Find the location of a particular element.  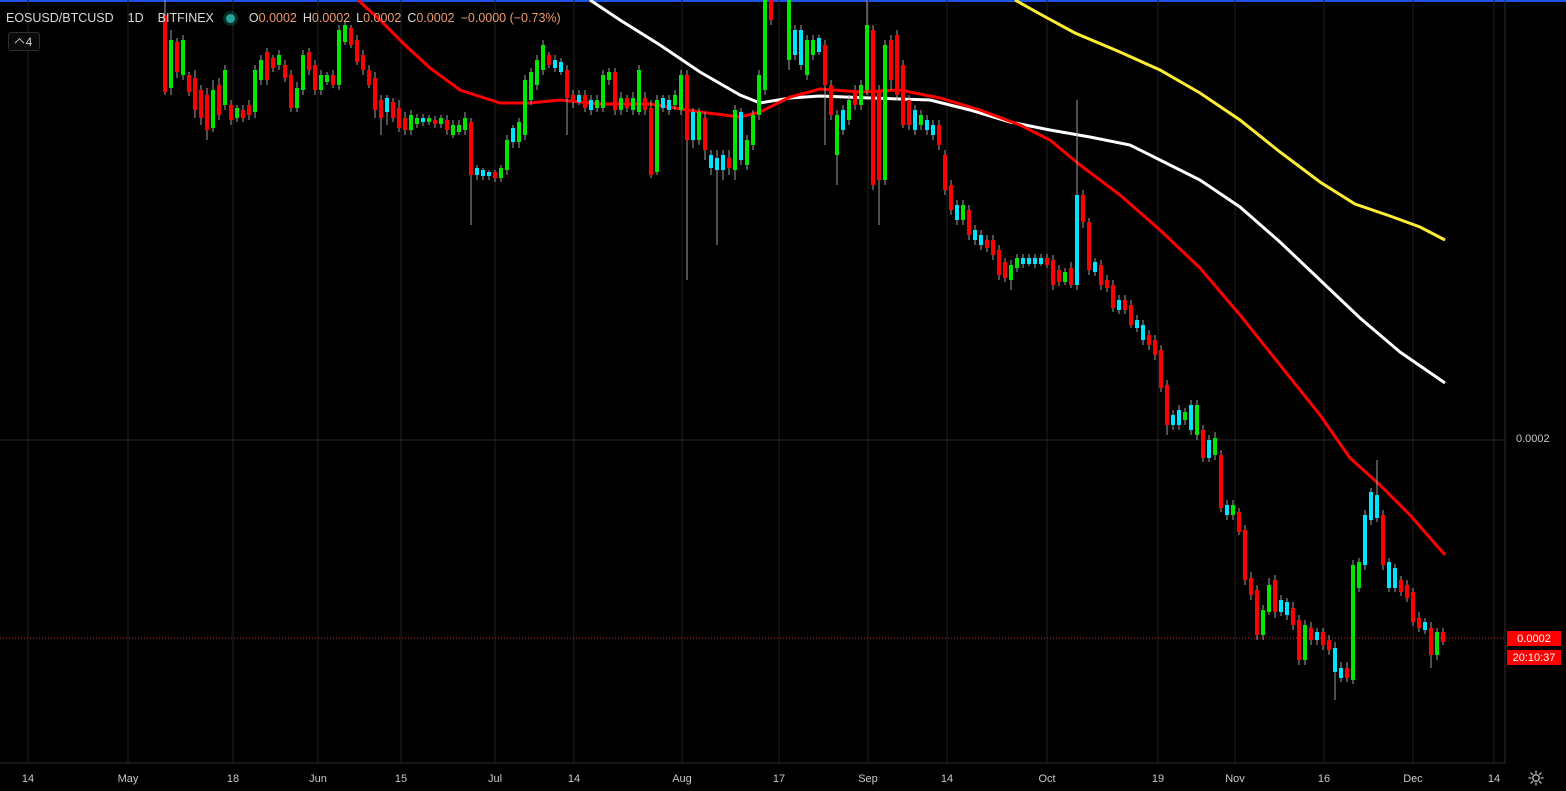

interval-label: 1D is located at coordinates (136, 18).